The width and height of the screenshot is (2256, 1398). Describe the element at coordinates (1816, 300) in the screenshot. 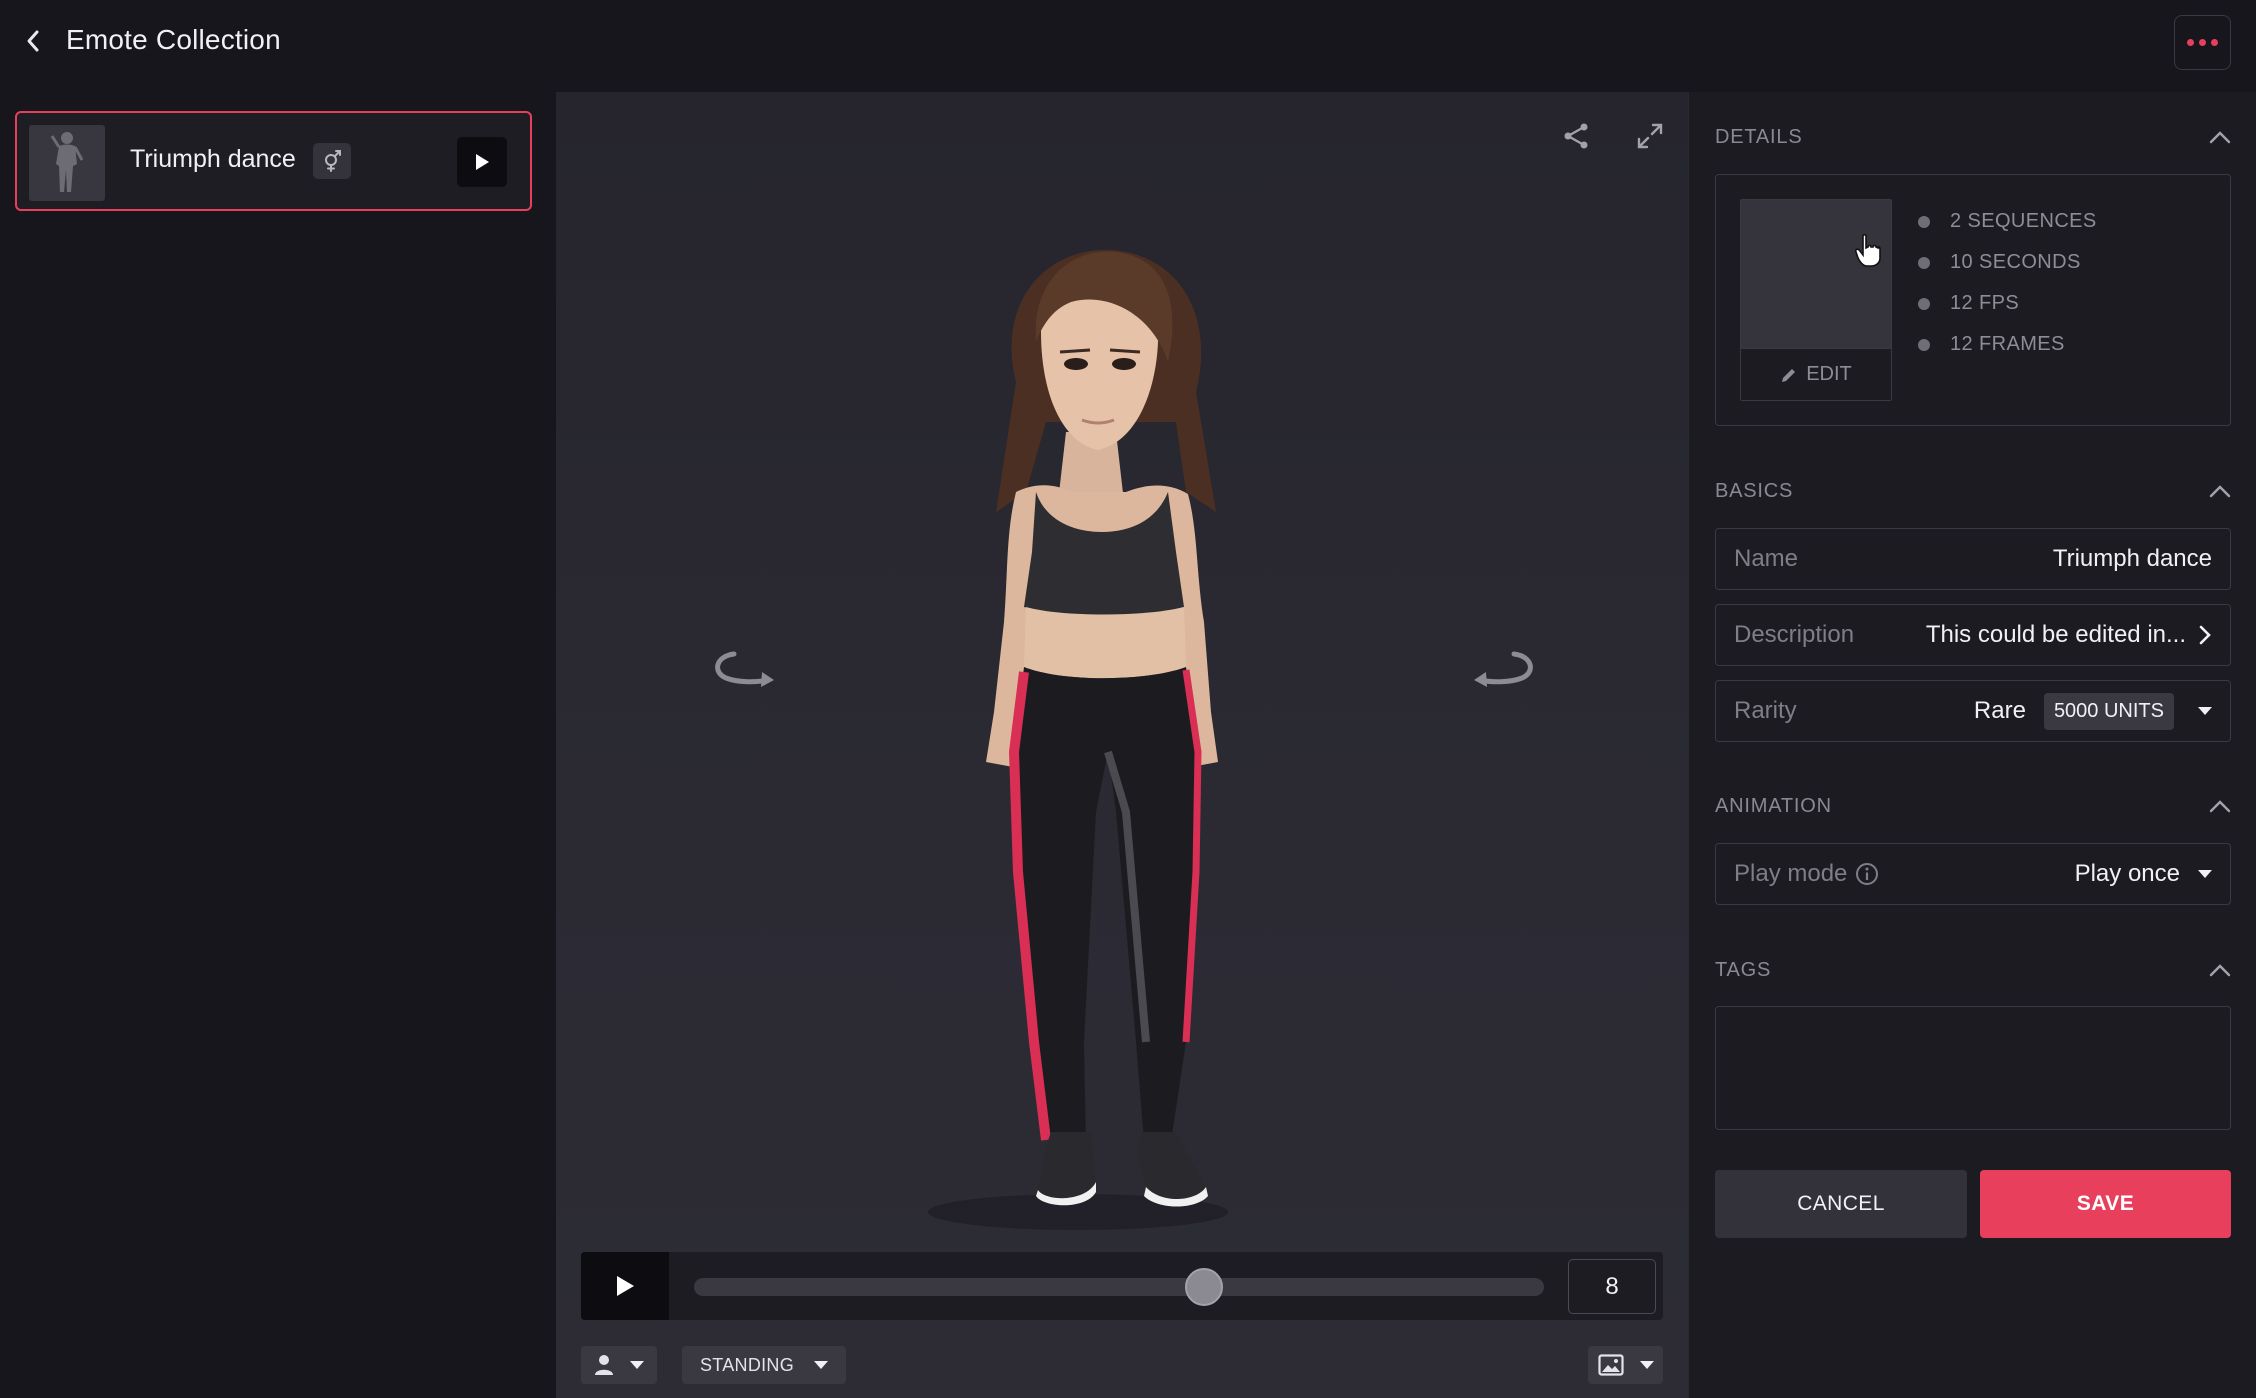

I see `thumbnail-preview: EDIT` at that location.